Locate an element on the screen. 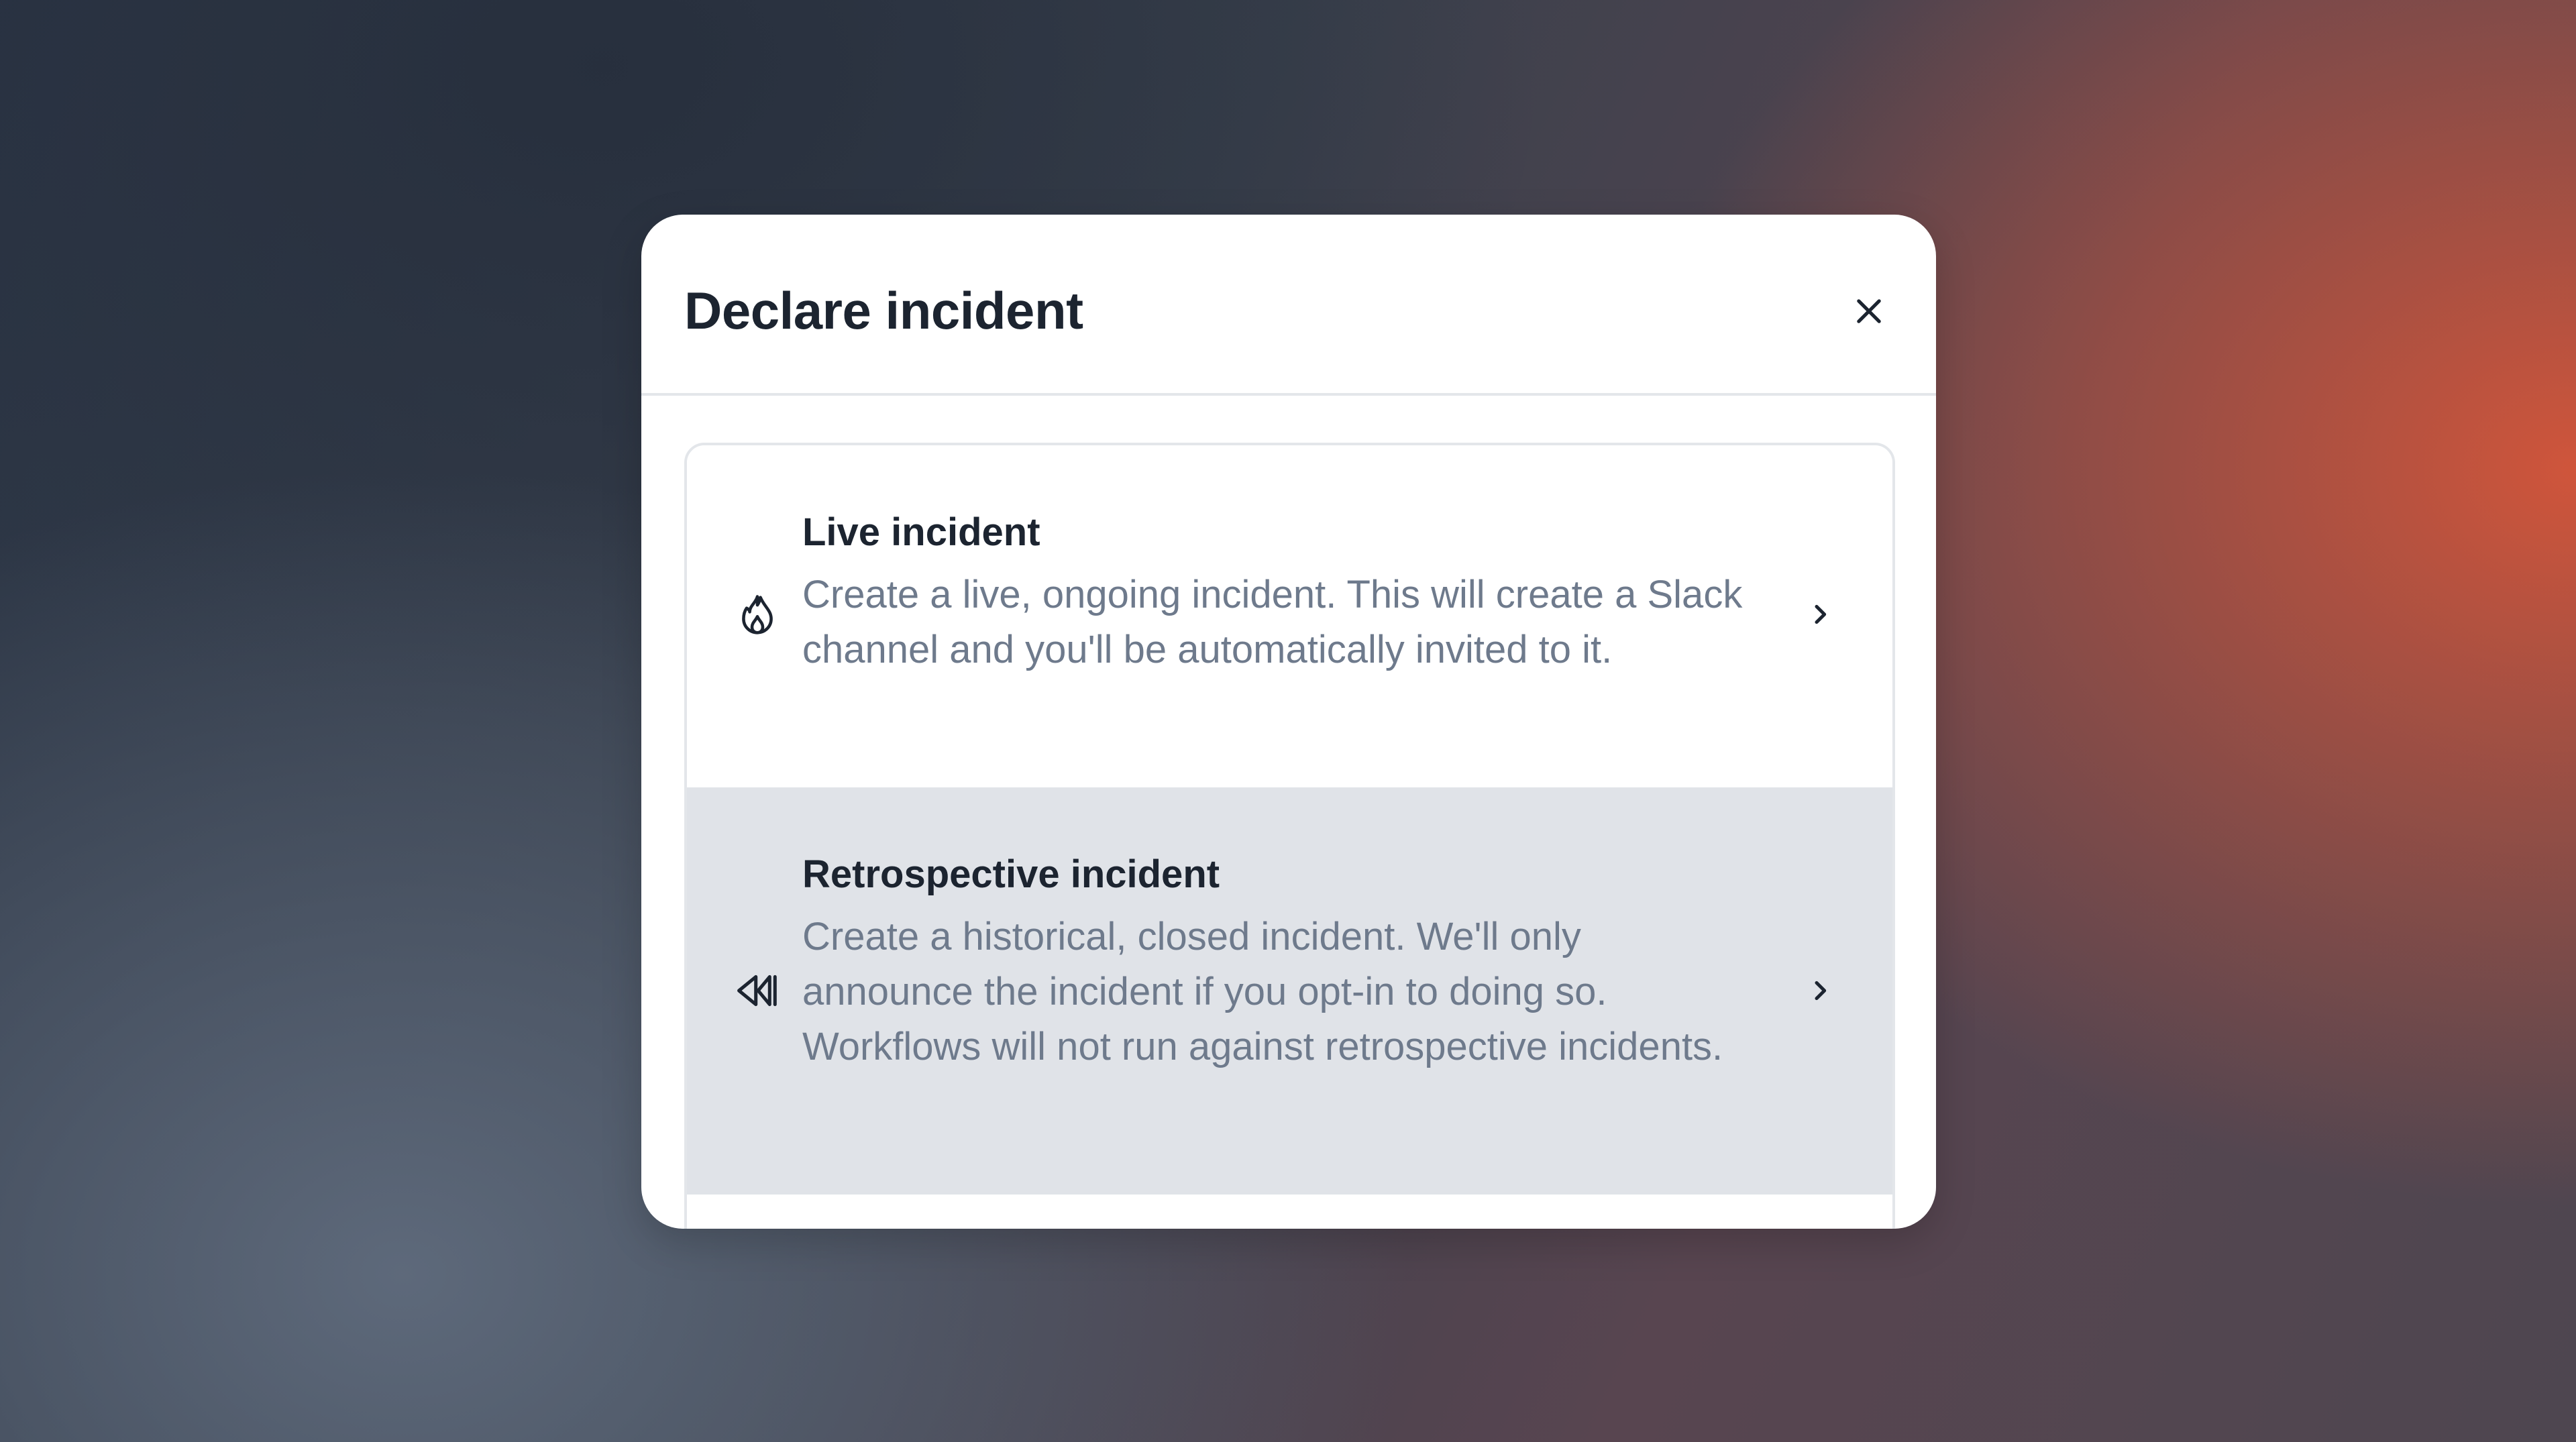  rewind-icon is located at coordinates (757, 990).